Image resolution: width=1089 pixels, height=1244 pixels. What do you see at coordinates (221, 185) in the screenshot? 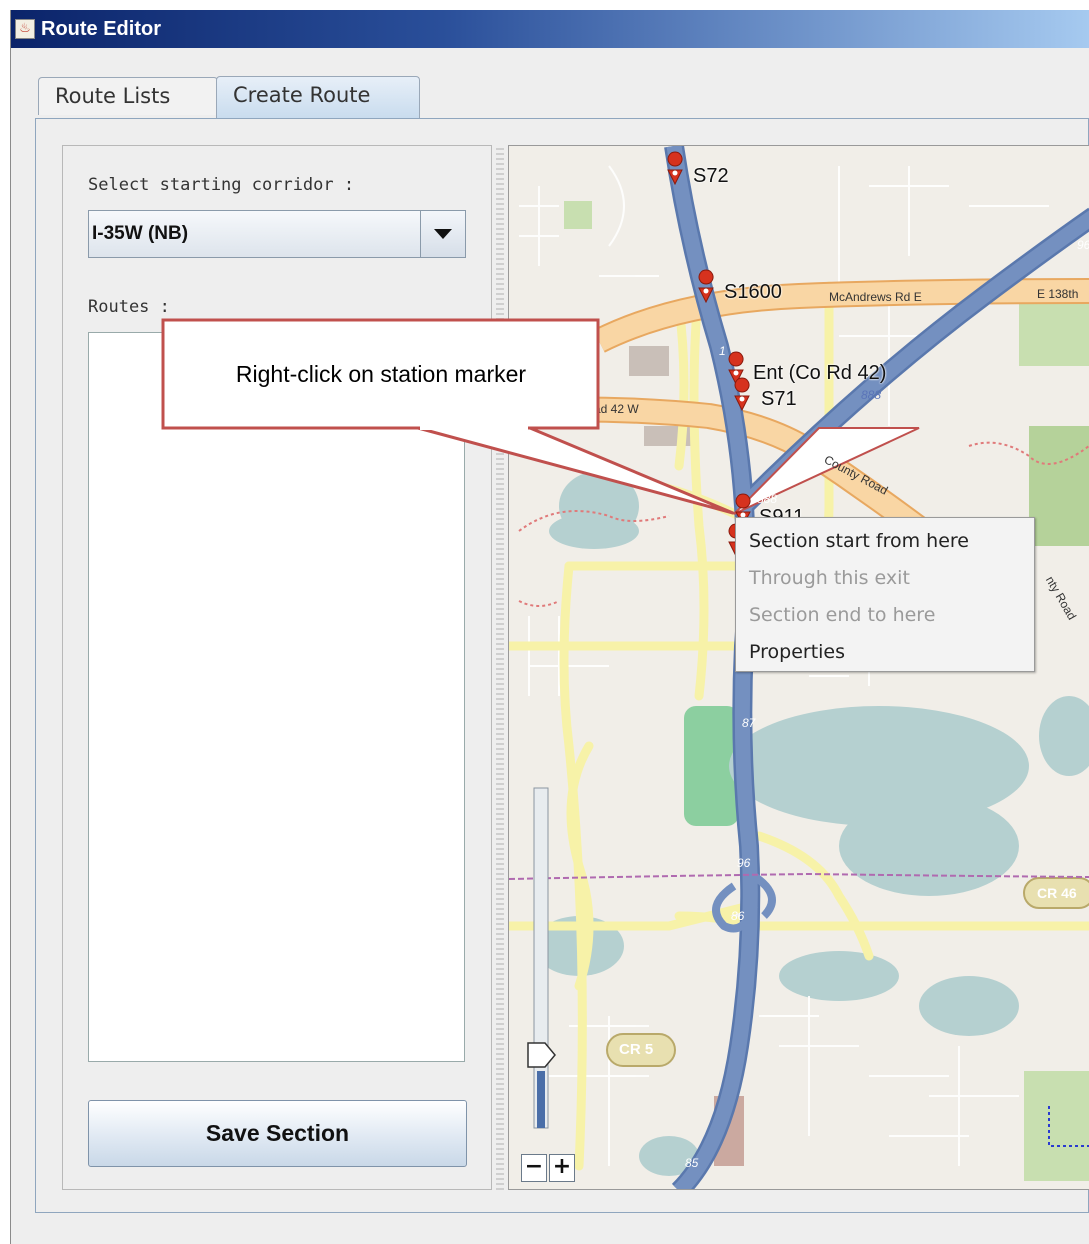
I see `corridor-label: Select starting corridor :` at bounding box center [221, 185].